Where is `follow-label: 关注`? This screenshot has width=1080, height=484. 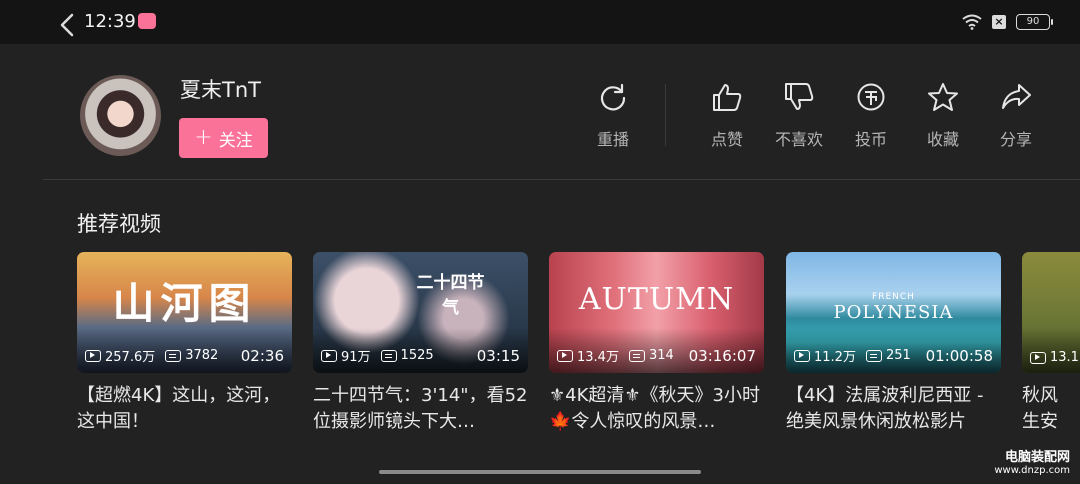
follow-label: 关注 is located at coordinates (235, 140).